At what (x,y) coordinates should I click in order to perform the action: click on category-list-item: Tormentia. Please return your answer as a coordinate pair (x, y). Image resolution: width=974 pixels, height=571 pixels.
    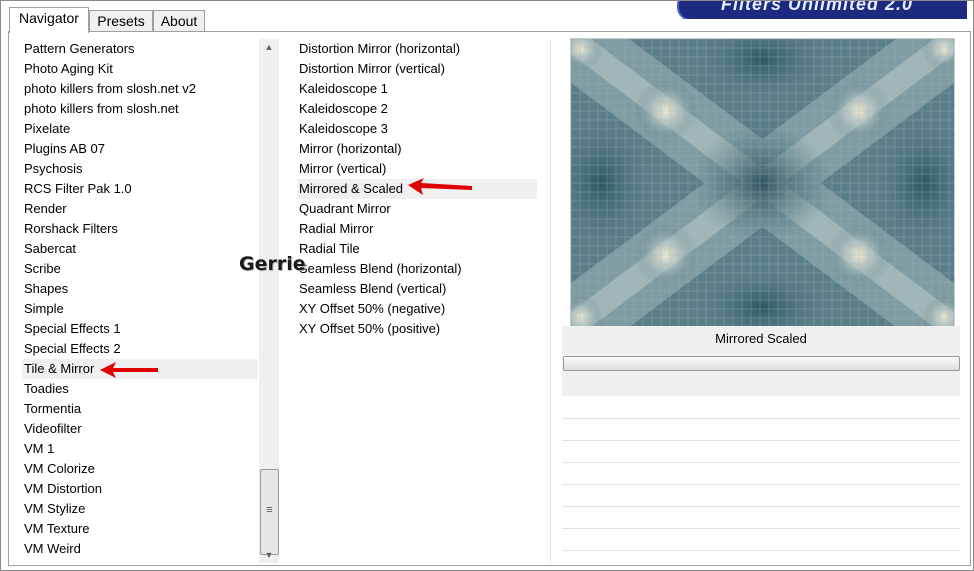
    Looking at the image, I should click on (140, 409).